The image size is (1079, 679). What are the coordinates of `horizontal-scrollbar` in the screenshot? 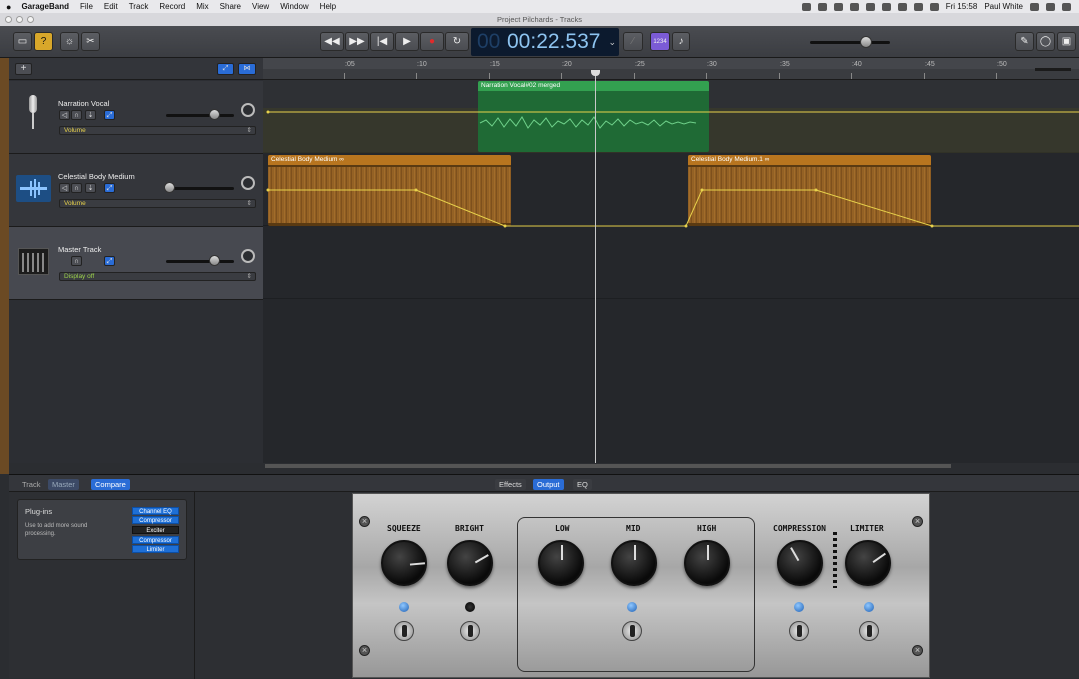 It's located at (608, 466).